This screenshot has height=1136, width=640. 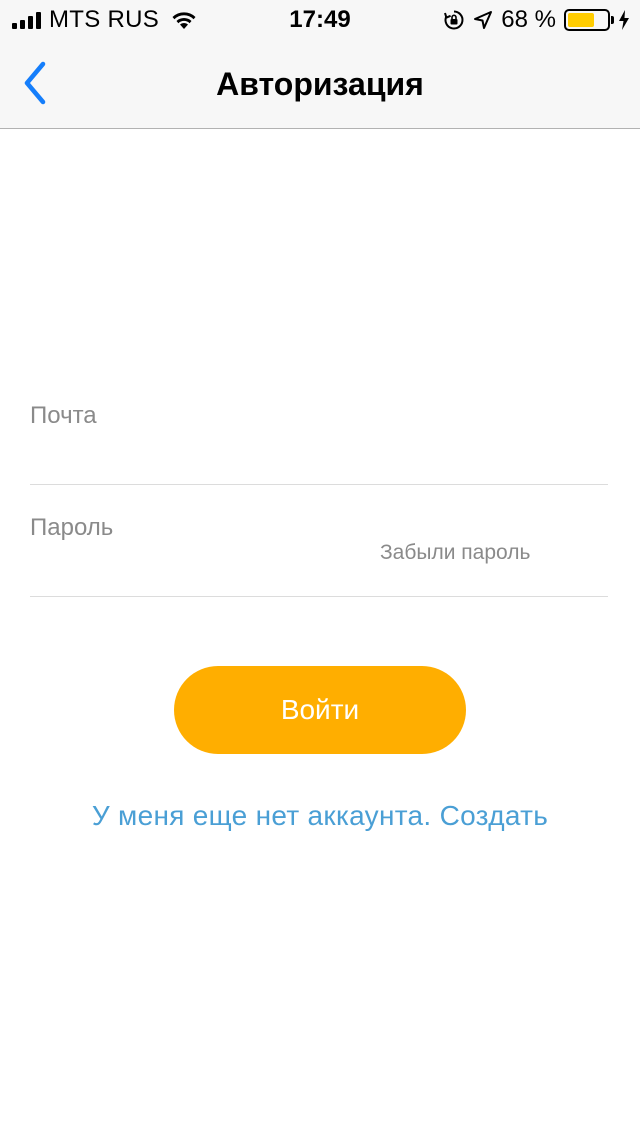 What do you see at coordinates (455, 553) in the screenshot?
I see `forgot-password-link: Забыли пароль` at bounding box center [455, 553].